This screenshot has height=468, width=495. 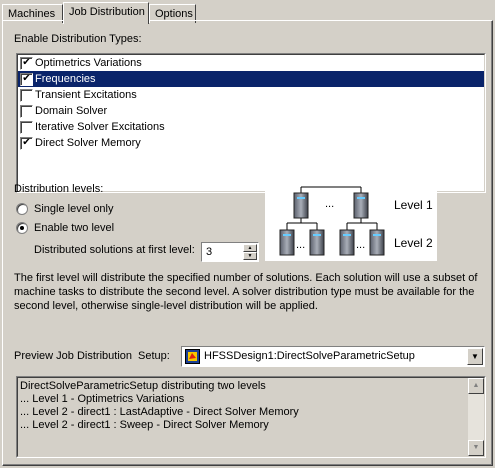 What do you see at coordinates (309, 356) in the screenshot?
I see `setup-select-value: HFSSDesign1:DirectSolveParametricSetup` at bounding box center [309, 356].